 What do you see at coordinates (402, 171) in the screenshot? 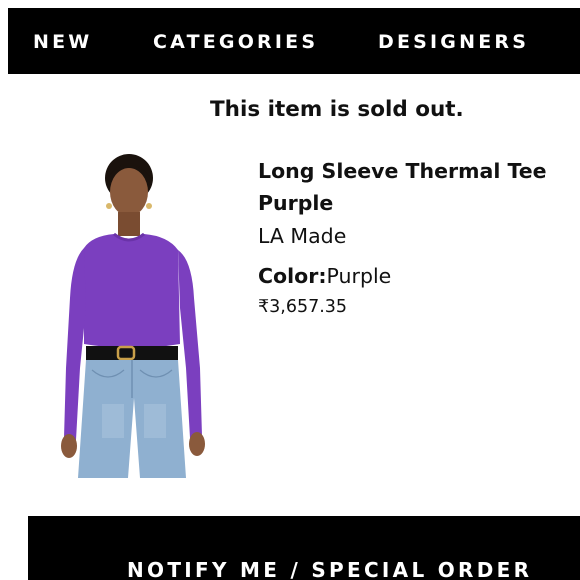
I see `product-title-line-1: Long Sleeve Thermal Tee` at bounding box center [402, 171].